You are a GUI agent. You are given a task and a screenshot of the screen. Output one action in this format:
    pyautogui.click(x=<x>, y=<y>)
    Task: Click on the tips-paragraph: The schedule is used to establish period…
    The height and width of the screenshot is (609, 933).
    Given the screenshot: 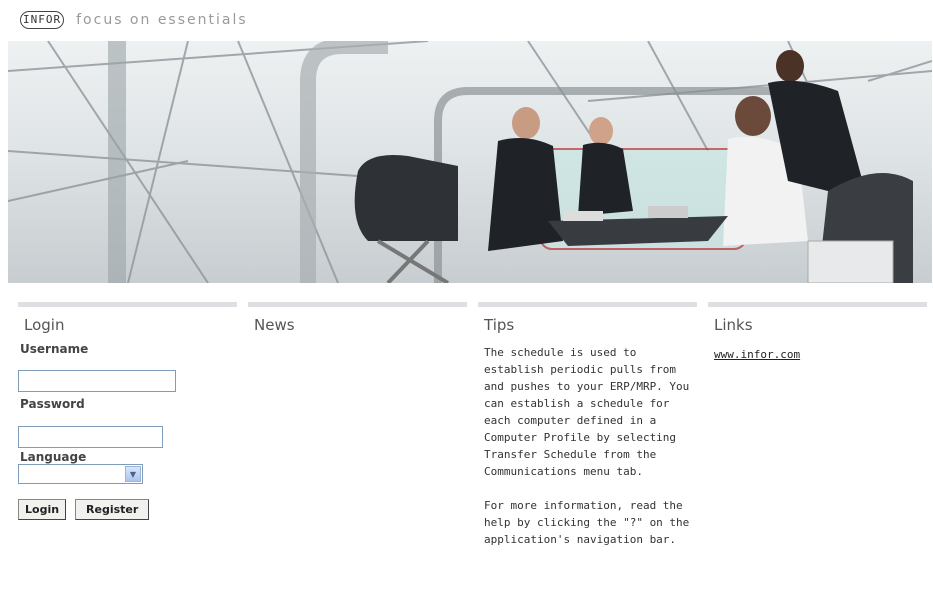 What is the action you would take?
    pyautogui.click(x=587, y=412)
    